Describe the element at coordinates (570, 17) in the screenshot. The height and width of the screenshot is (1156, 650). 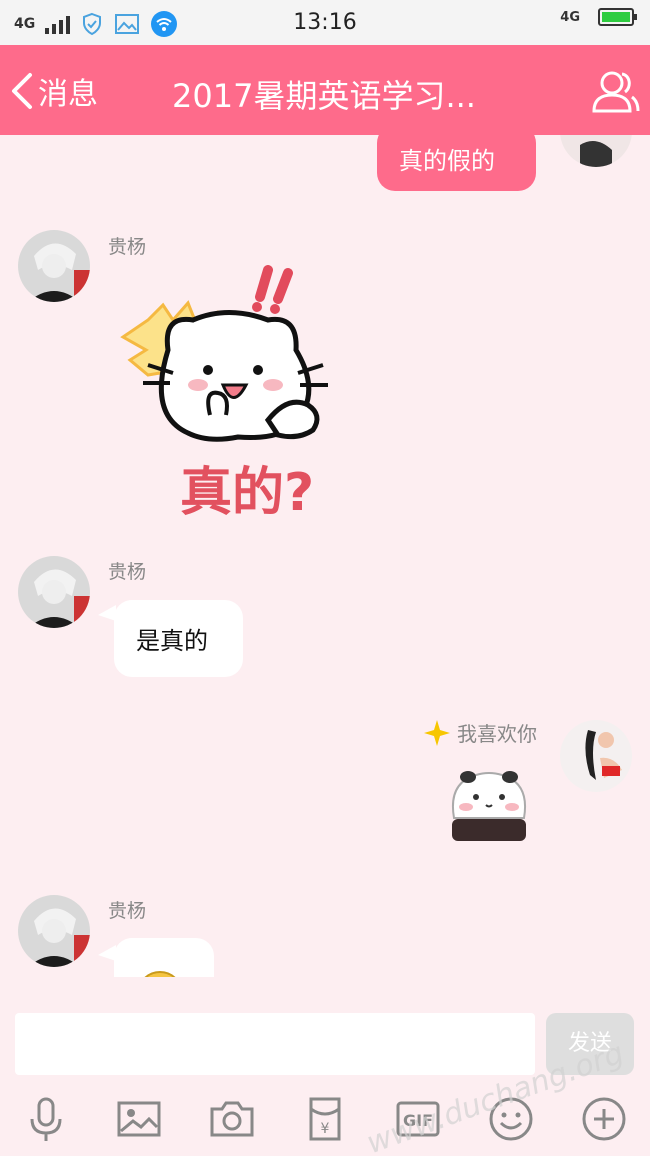
I see `network-type-label-right: 4G` at that location.